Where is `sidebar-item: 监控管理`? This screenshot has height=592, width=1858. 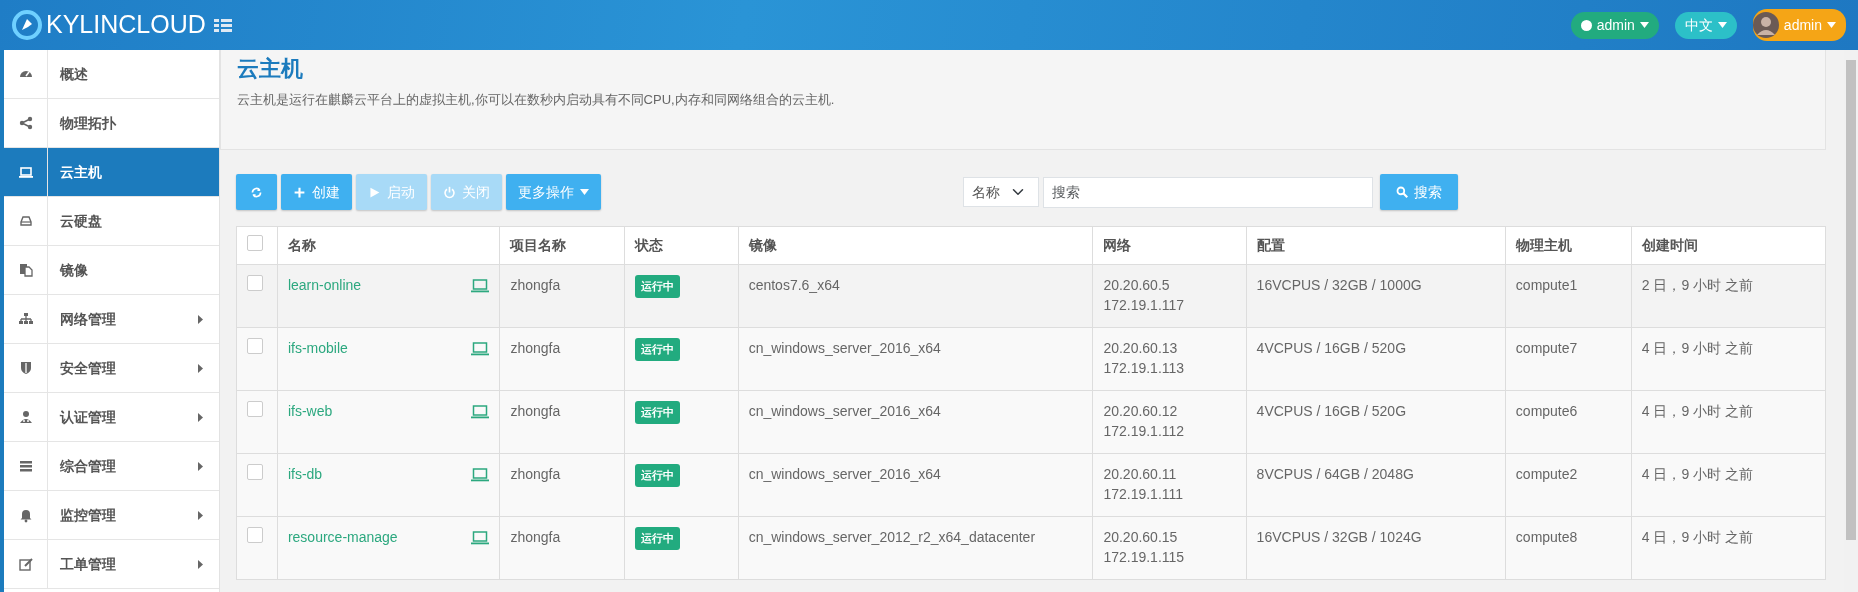
sidebar-item: 监控管理 is located at coordinates (111, 515).